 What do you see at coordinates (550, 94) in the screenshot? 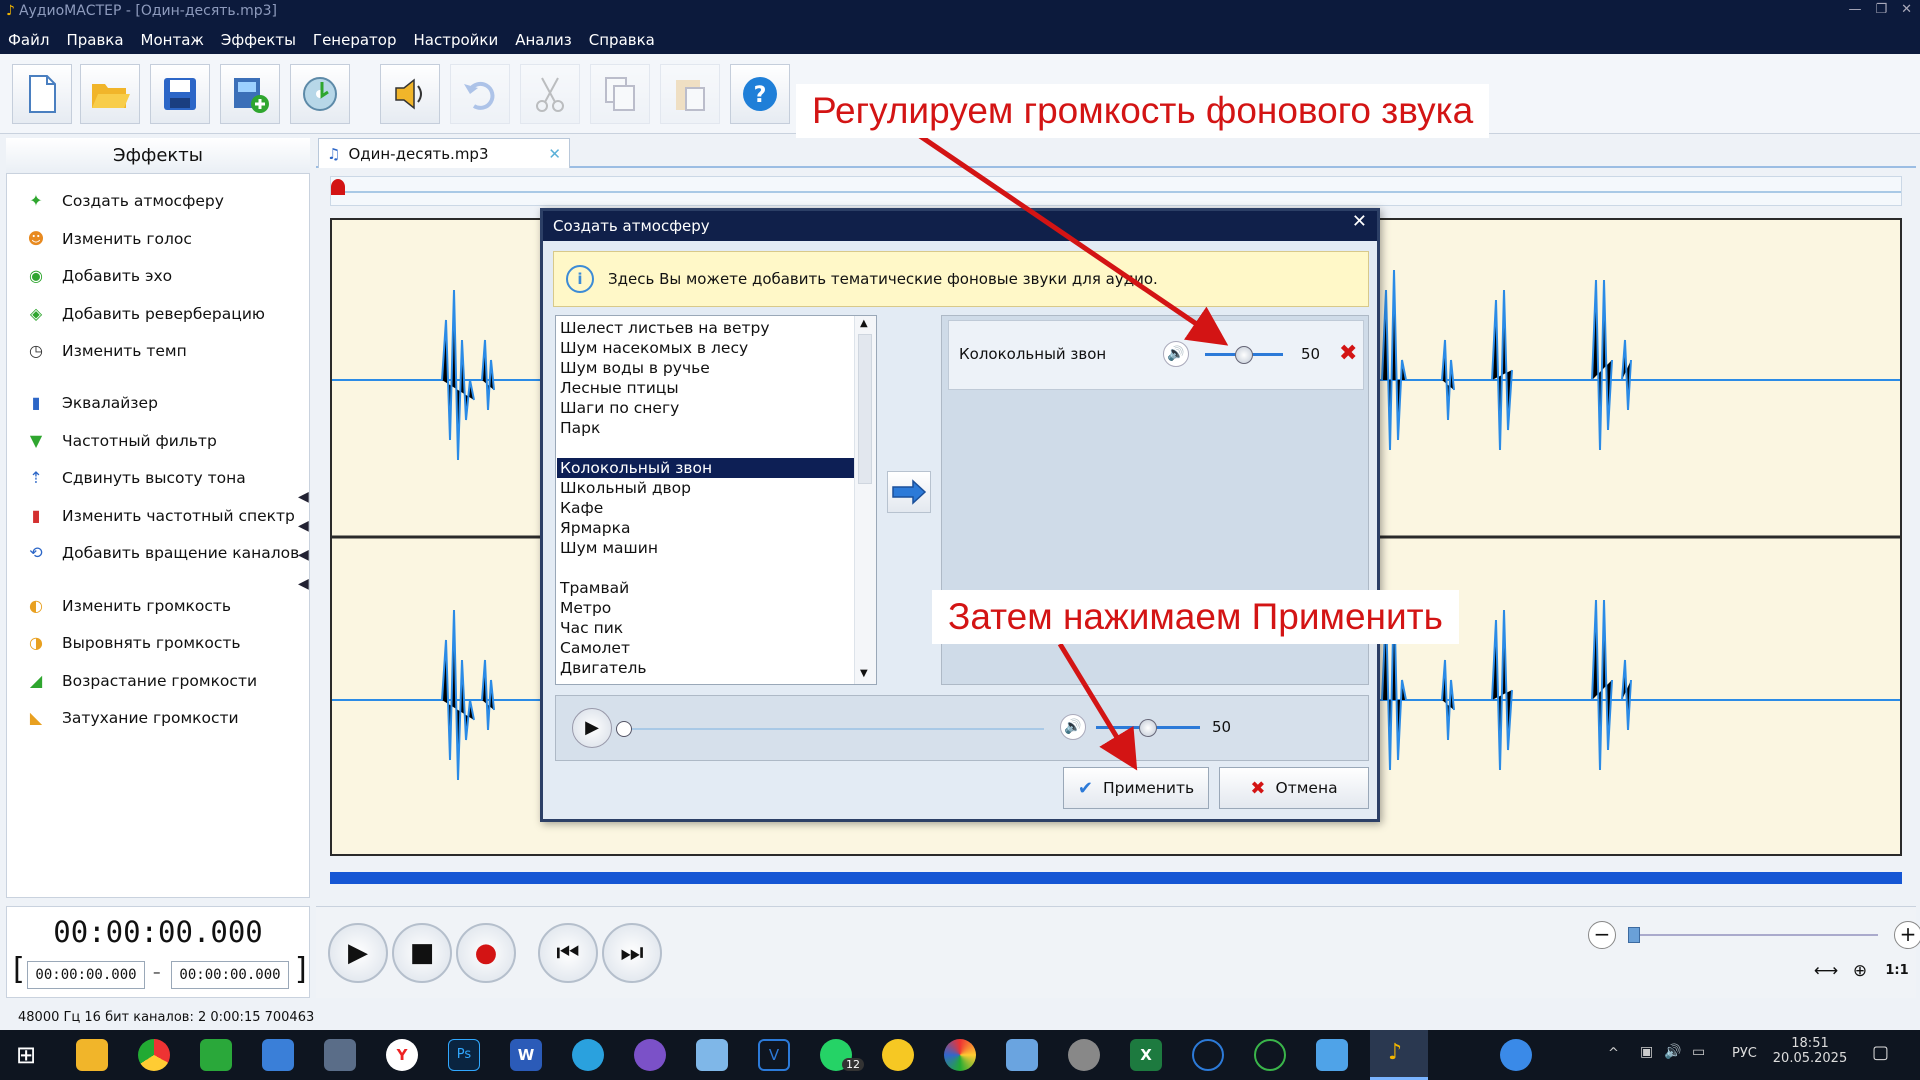
I see `cut-button` at bounding box center [550, 94].